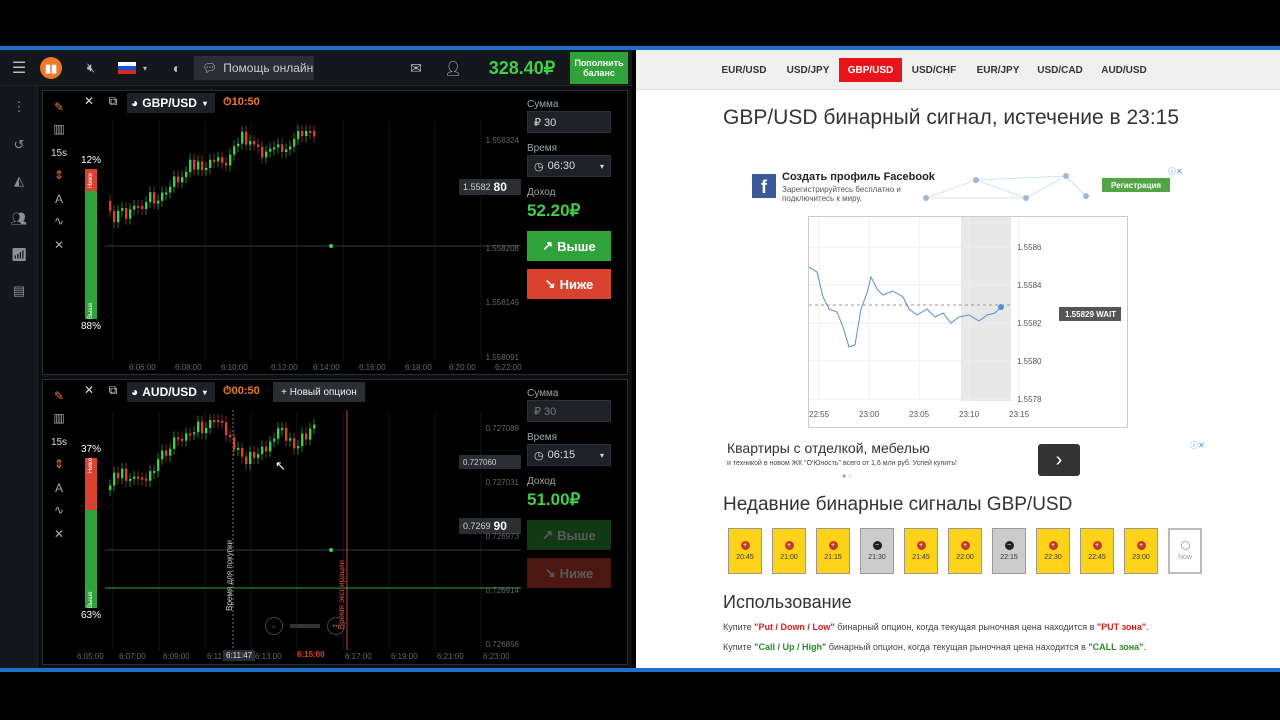 The image size is (1280, 720). I want to click on signal-icon: 📶︎, so click(19, 255).